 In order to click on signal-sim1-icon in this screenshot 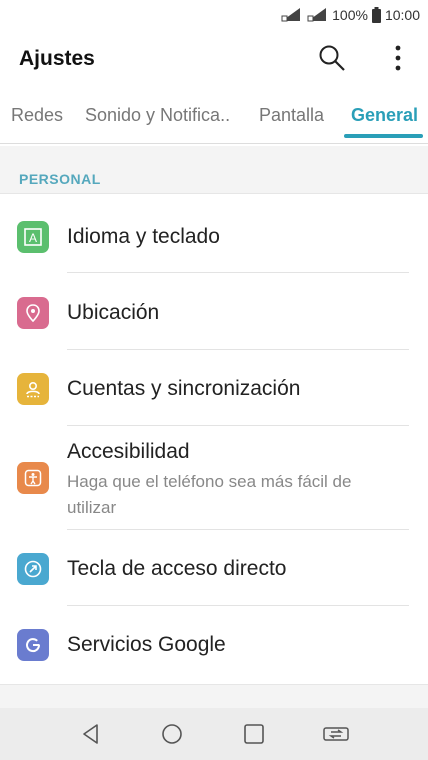, I will do `click(290, 15)`.